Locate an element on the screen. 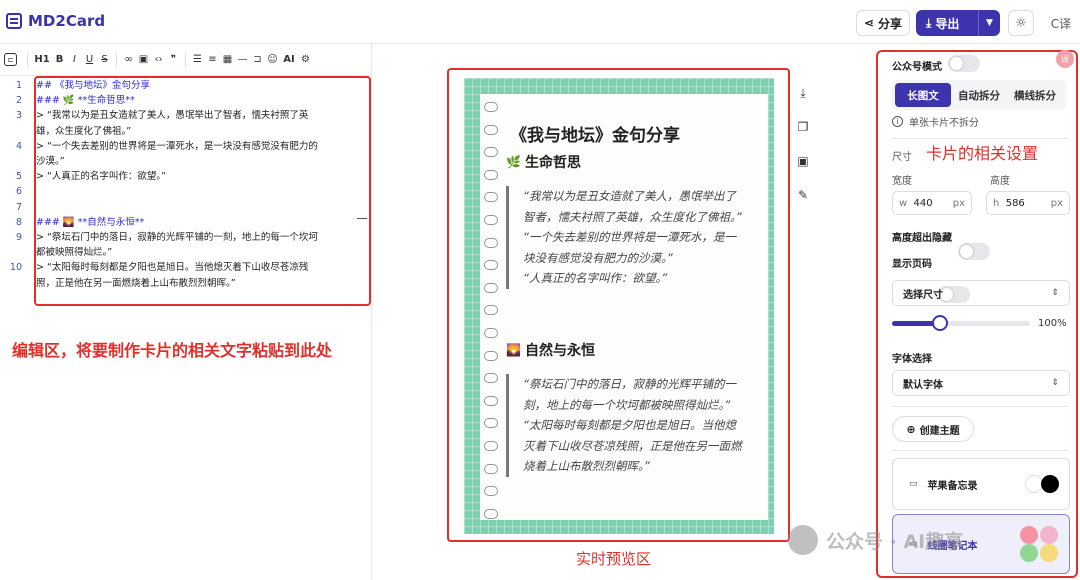 This screenshot has height=580, width=1080. width-unit: px is located at coordinates (958, 203).